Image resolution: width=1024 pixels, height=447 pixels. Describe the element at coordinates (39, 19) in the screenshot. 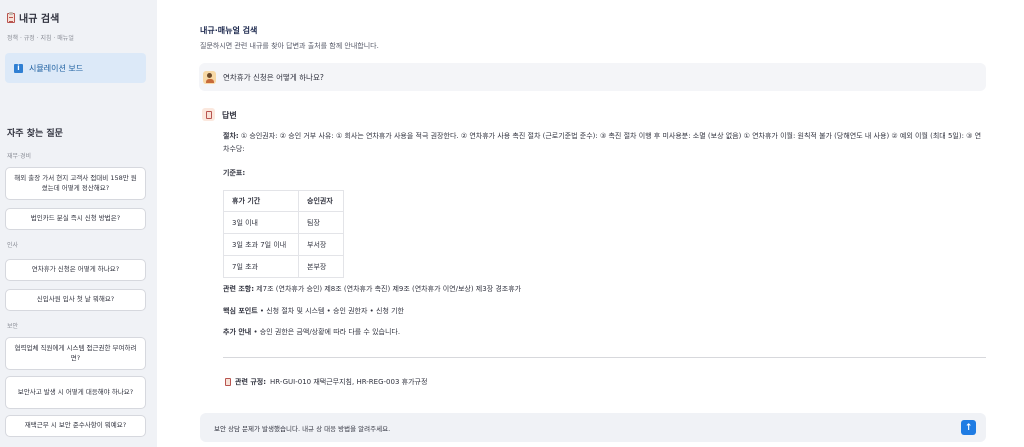

I see `sidebar-title-text: 내규 검색` at that location.